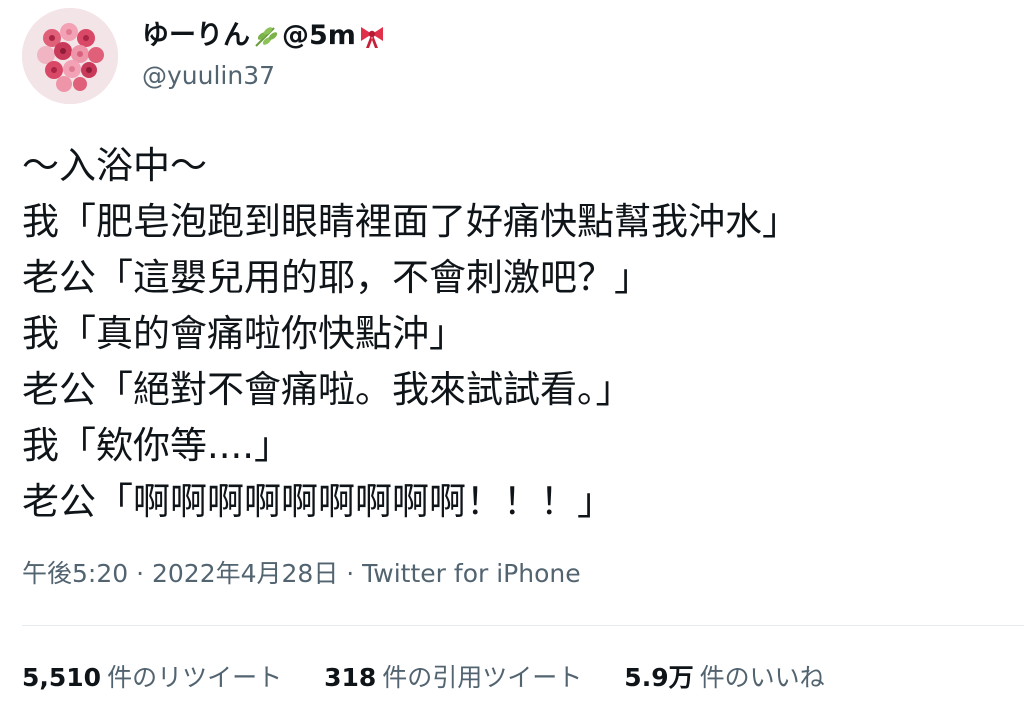 The image size is (1024, 715). I want to click on user-handle: @yuulin37, so click(208, 76).